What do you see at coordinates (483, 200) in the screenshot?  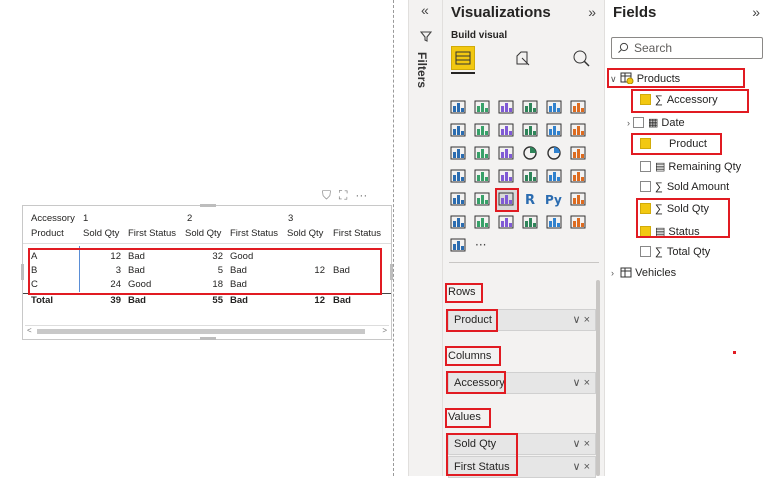 I see `table-icon` at bounding box center [483, 200].